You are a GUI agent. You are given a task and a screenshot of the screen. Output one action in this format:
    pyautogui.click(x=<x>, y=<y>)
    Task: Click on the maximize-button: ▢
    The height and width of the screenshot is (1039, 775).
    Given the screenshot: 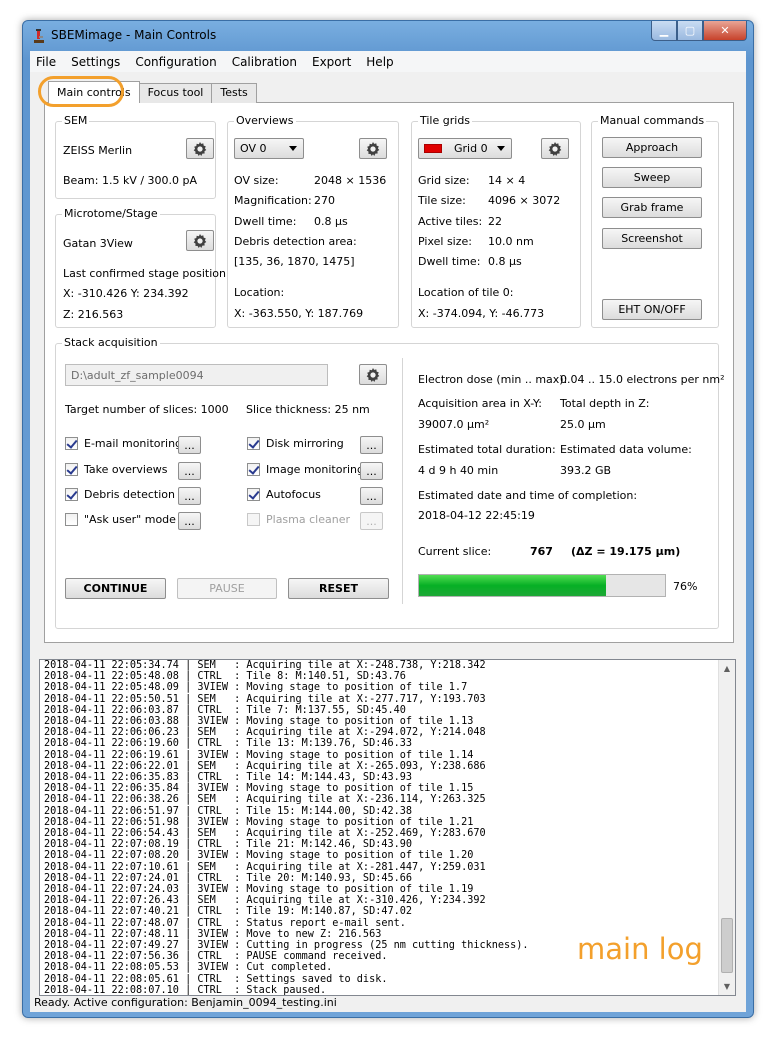 What is the action you would take?
    pyautogui.click(x=690, y=31)
    